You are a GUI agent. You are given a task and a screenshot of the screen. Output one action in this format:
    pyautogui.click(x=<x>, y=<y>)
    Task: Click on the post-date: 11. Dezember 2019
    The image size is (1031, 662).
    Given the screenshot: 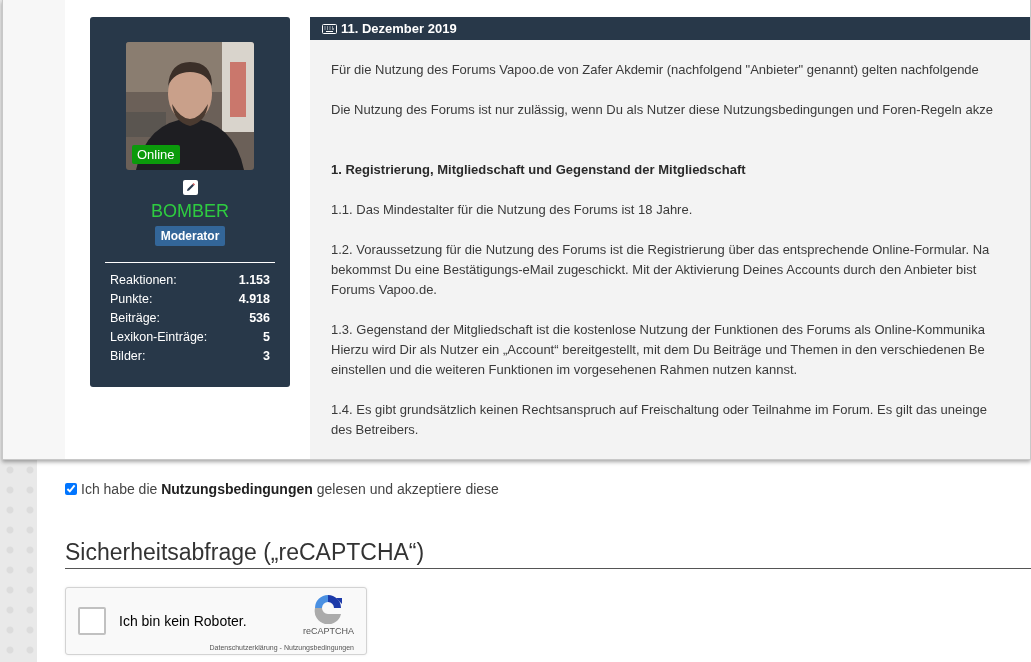 What is the action you would take?
    pyautogui.click(x=399, y=28)
    